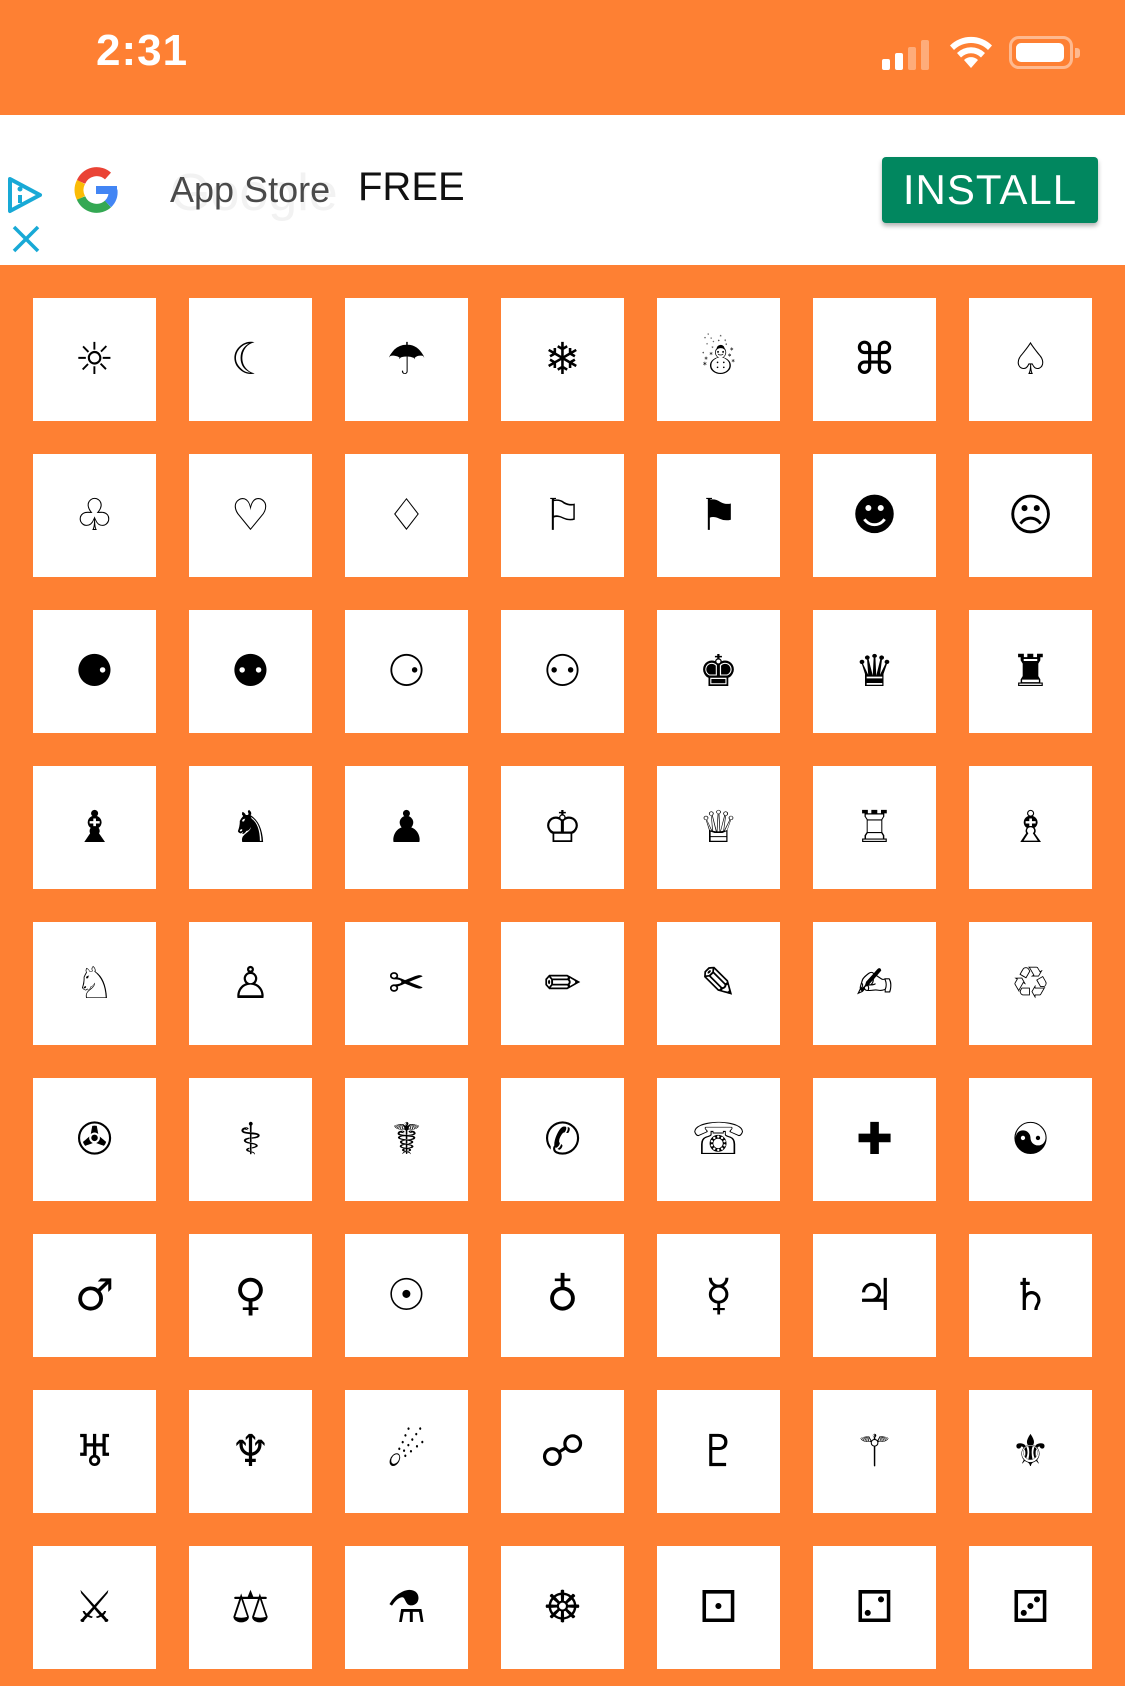 The width and height of the screenshot is (1125, 1686). I want to click on staff-of-hermes-icon: ⚚, so click(874, 1451).